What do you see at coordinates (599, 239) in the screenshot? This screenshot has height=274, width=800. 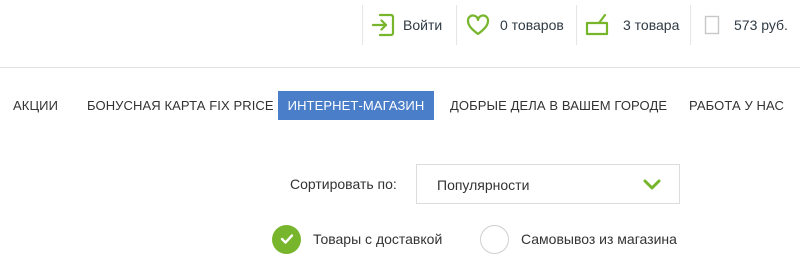 I see `pickup-option-label: Самовывоз из магазина` at bounding box center [599, 239].